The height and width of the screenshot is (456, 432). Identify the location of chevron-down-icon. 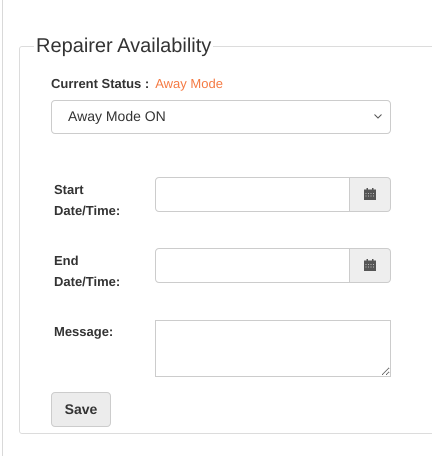
(378, 116).